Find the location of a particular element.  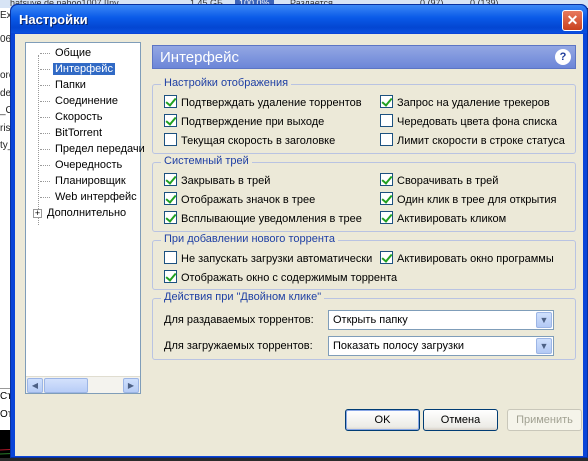

tree-item-transfer-cap: Предел передачи is located at coordinates (93, 149).